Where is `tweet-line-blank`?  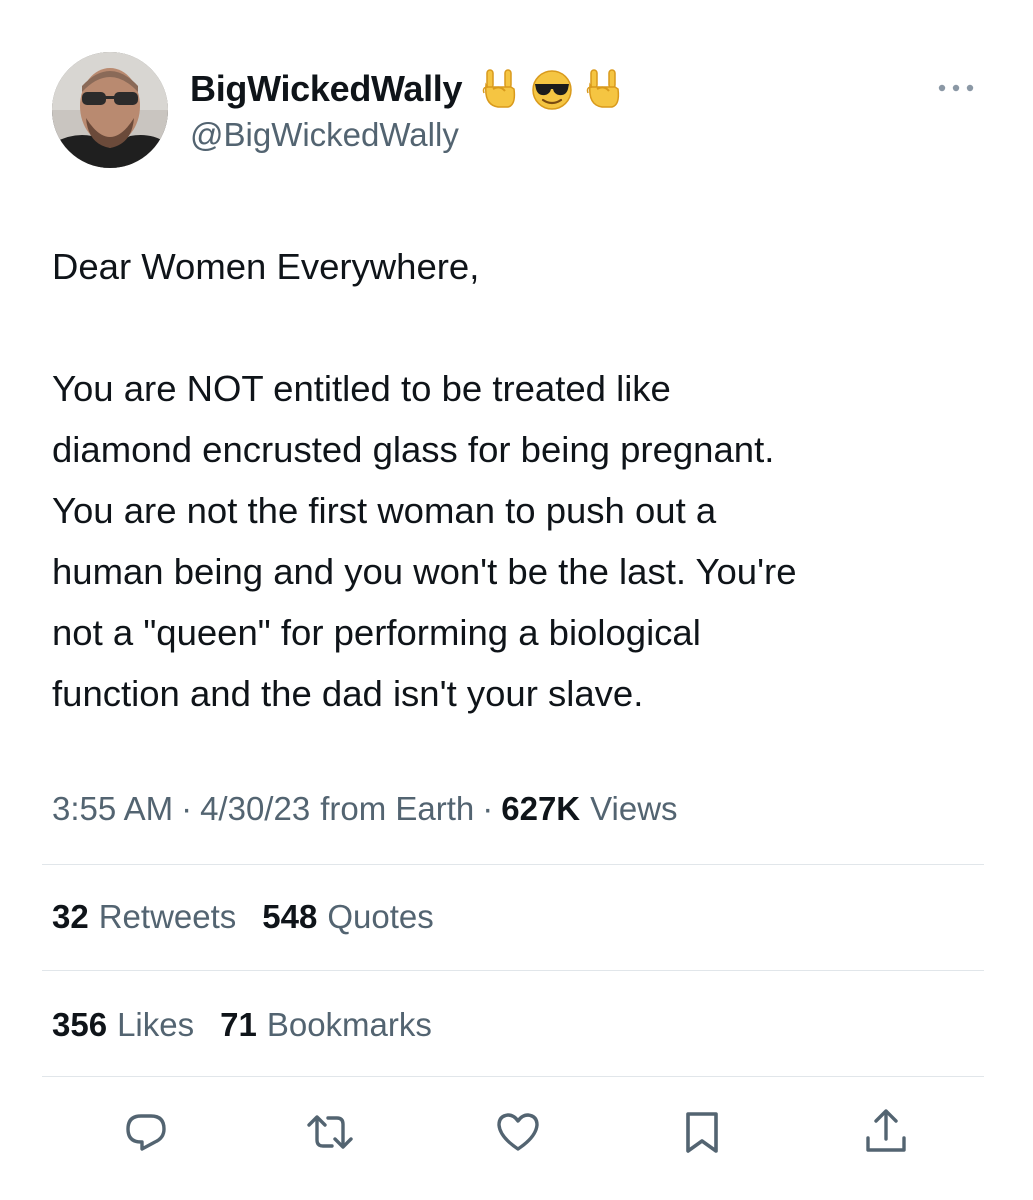 tweet-line-blank is located at coordinates (522, 327).